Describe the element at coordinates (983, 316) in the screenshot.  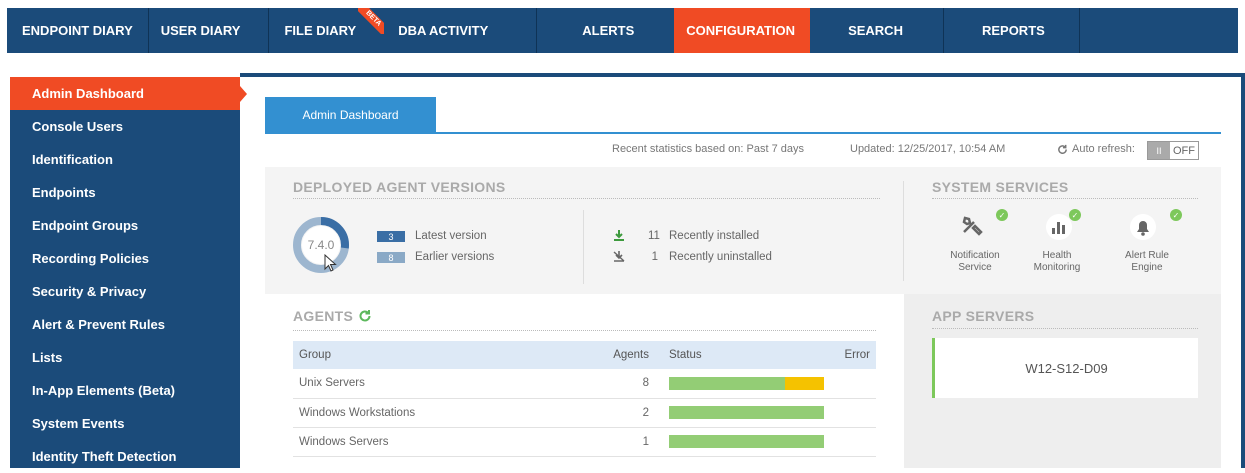
I see `app-servers-title: APP SERVERS` at that location.